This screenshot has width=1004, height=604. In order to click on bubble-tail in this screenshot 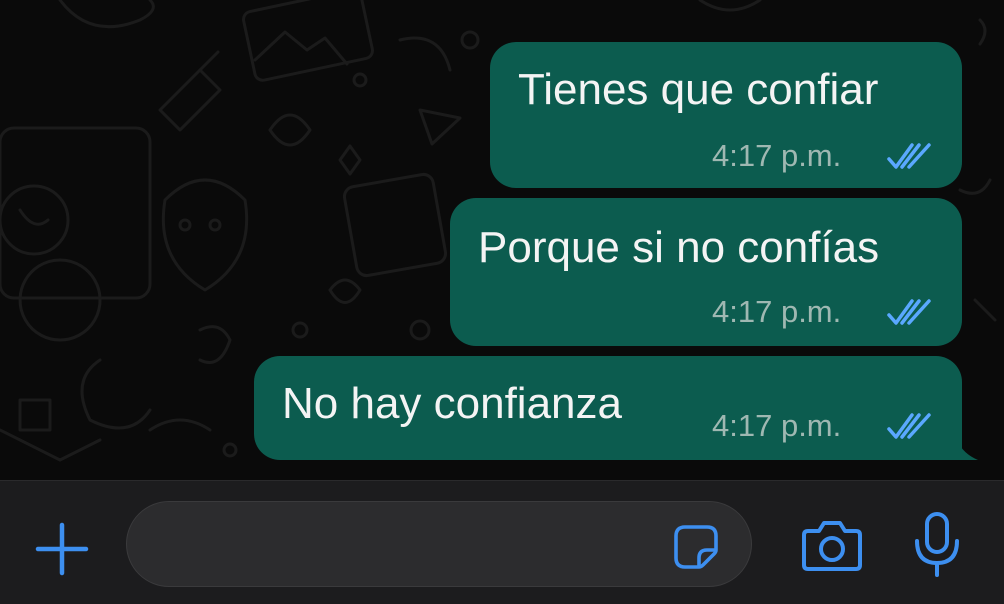, I will do `click(959, 440)`.